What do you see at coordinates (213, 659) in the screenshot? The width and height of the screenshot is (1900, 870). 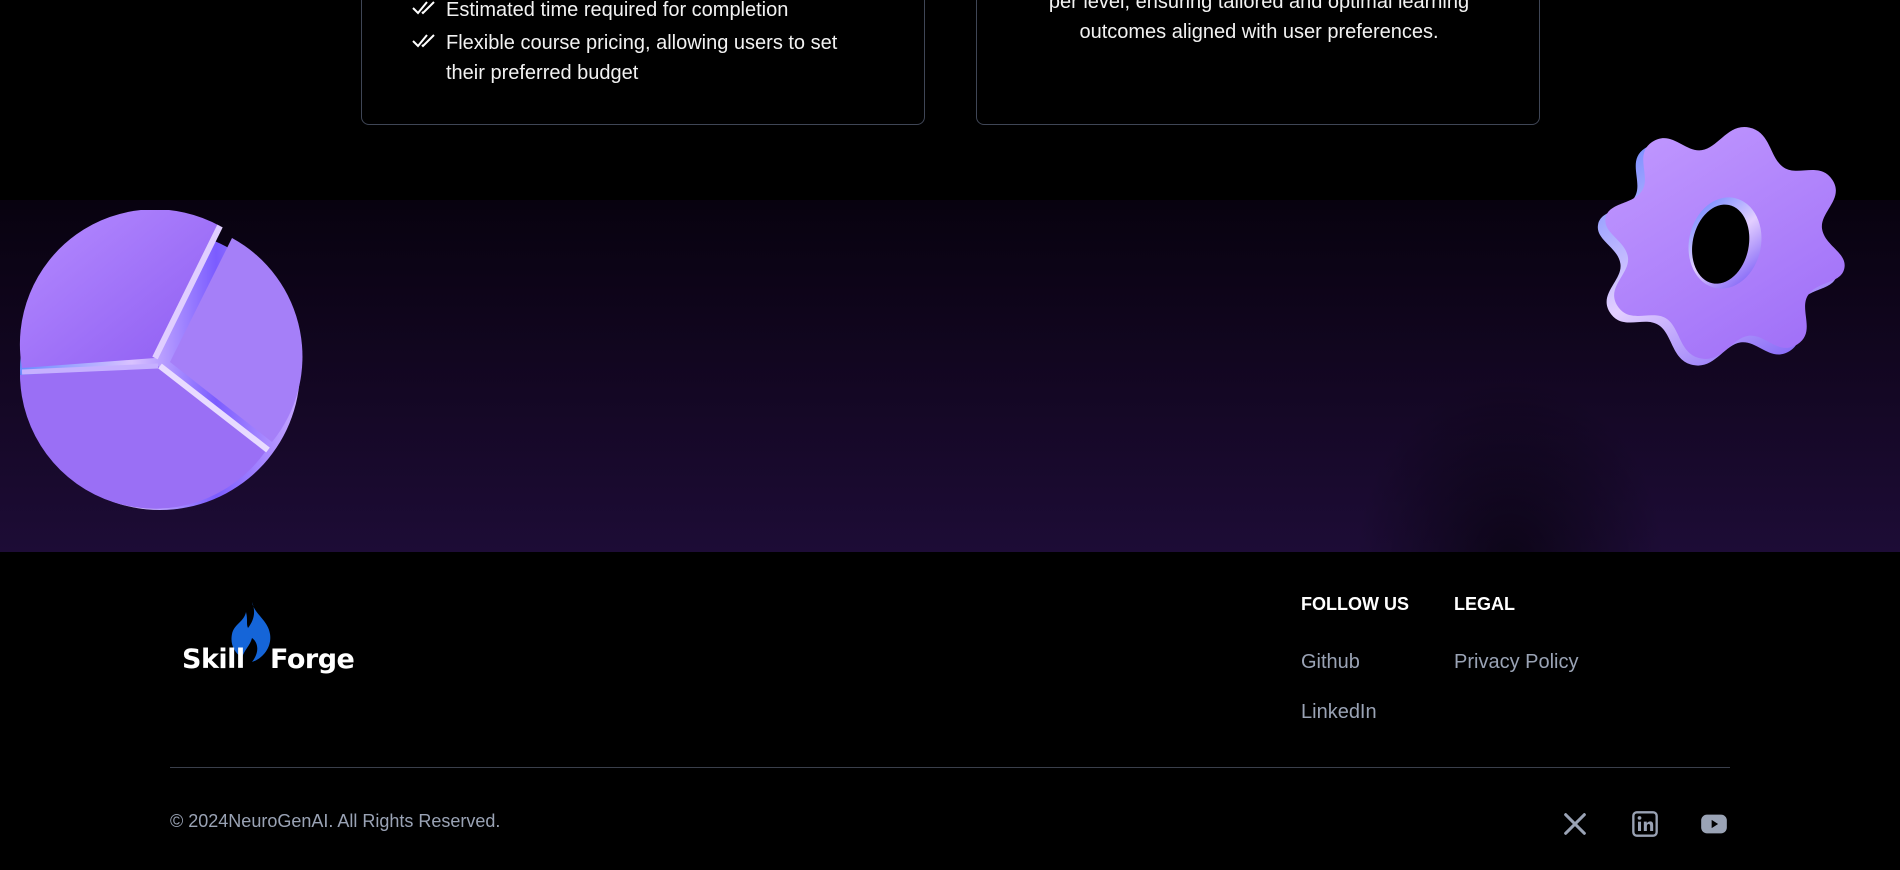 I see `logo-word-skill: Skill` at bounding box center [213, 659].